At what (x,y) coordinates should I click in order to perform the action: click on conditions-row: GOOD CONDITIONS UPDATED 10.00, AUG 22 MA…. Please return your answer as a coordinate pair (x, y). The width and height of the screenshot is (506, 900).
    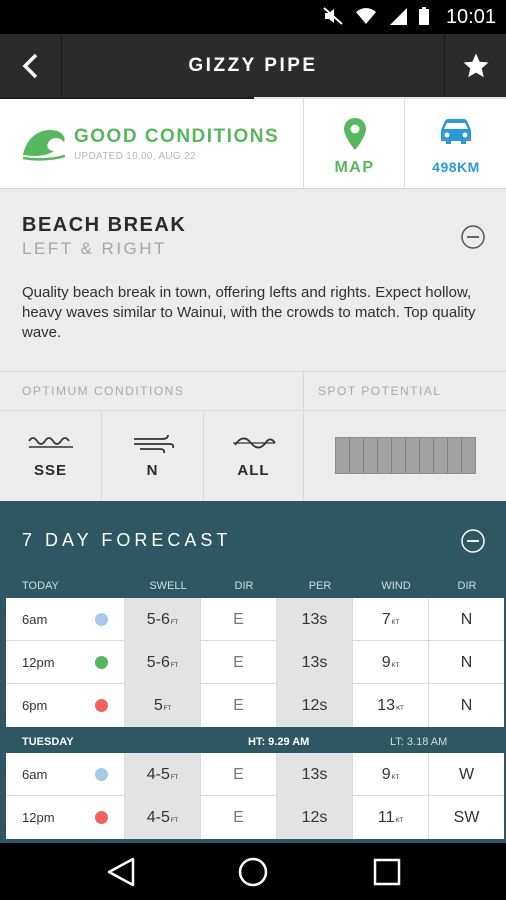
    Looking at the image, I should click on (253, 144).